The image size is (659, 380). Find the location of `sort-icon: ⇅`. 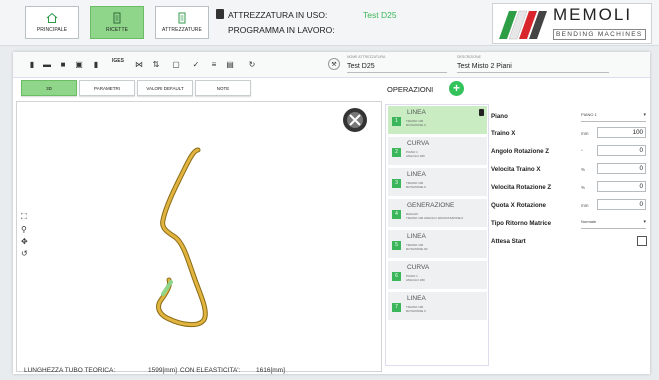

sort-icon: ⇅ is located at coordinates (156, 64).